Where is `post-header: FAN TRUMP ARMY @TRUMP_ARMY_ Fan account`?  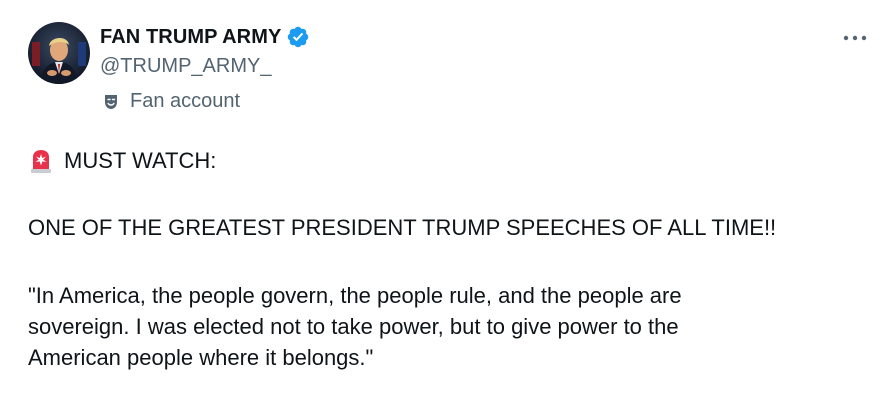
post-header: FAN TRUMP ARMY @TRUMP_ARMY_ Fan account is located at coordinates (205, 68).